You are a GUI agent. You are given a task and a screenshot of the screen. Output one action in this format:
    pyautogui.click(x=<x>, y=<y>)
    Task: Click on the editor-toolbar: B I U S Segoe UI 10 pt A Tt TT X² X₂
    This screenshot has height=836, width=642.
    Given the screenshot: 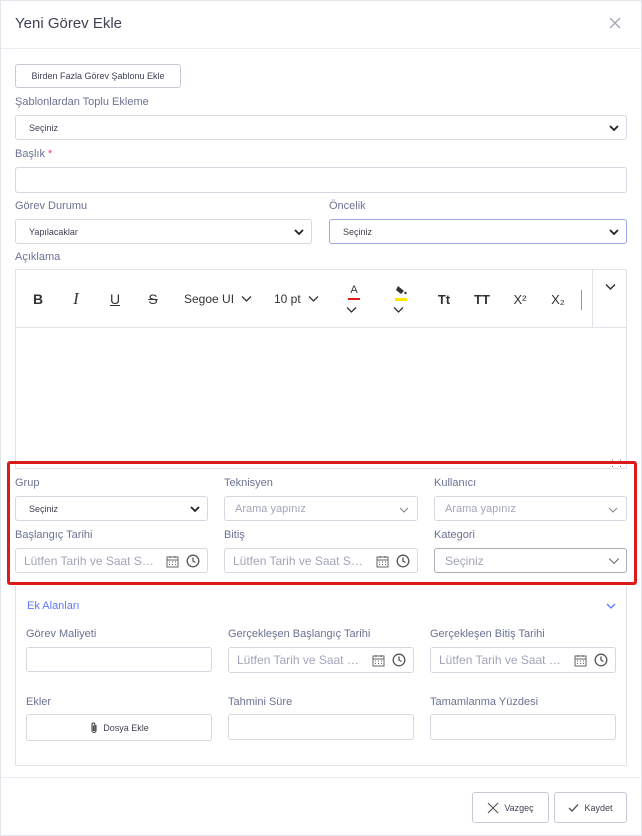 What is the action you would take?
    pyautogui.click(x=321, y=299)
    